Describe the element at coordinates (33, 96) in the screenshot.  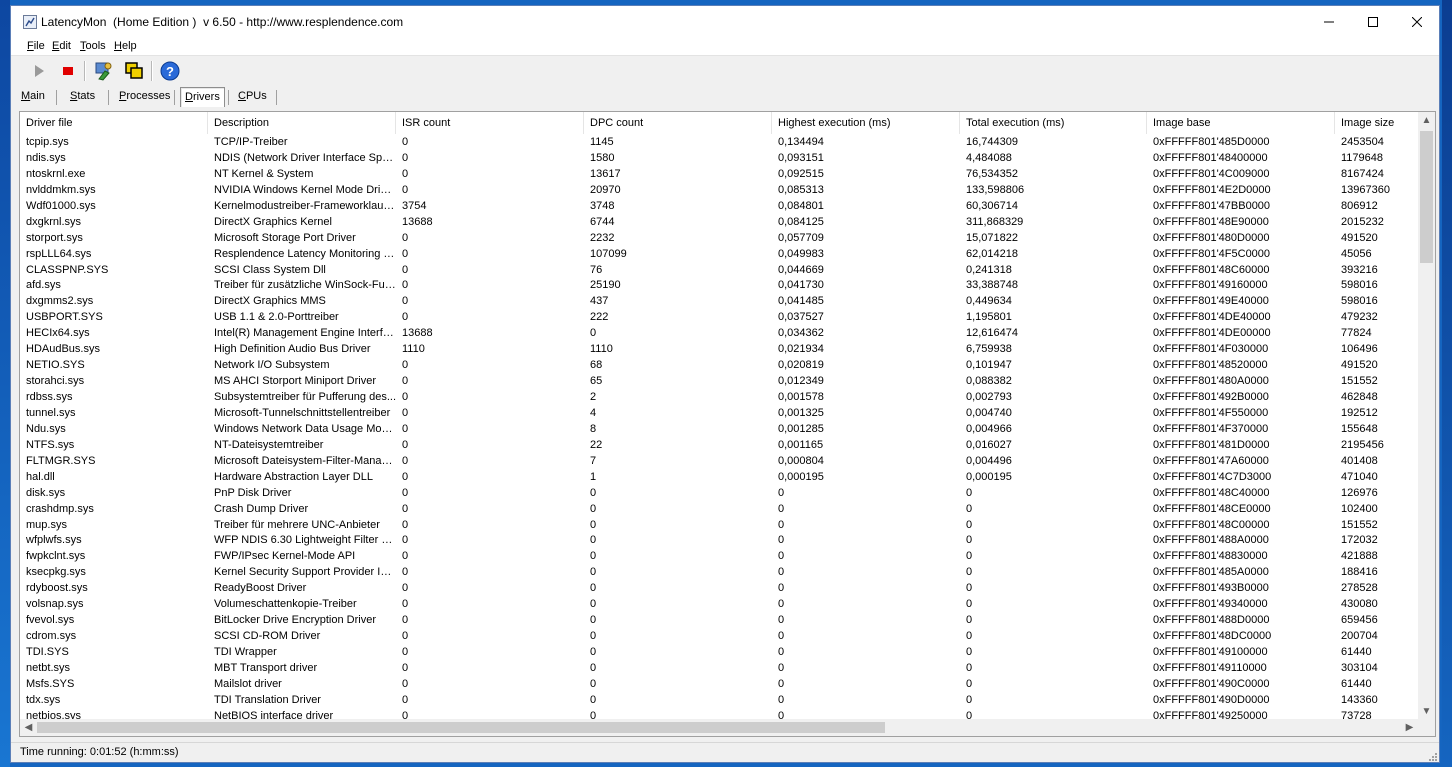
I see `tab-main: Main` at that location.